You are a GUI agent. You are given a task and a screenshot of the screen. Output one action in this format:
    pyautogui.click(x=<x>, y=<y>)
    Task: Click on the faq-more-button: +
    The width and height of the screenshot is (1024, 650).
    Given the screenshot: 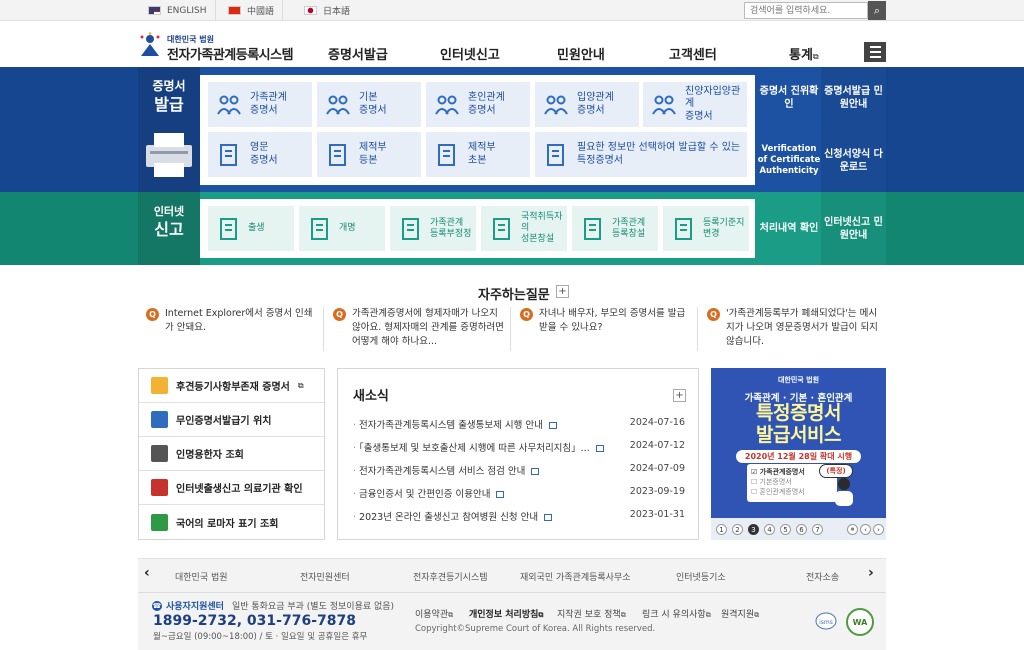 What is the action you would take?
    pyautogui.click(x=562, y=291)
    